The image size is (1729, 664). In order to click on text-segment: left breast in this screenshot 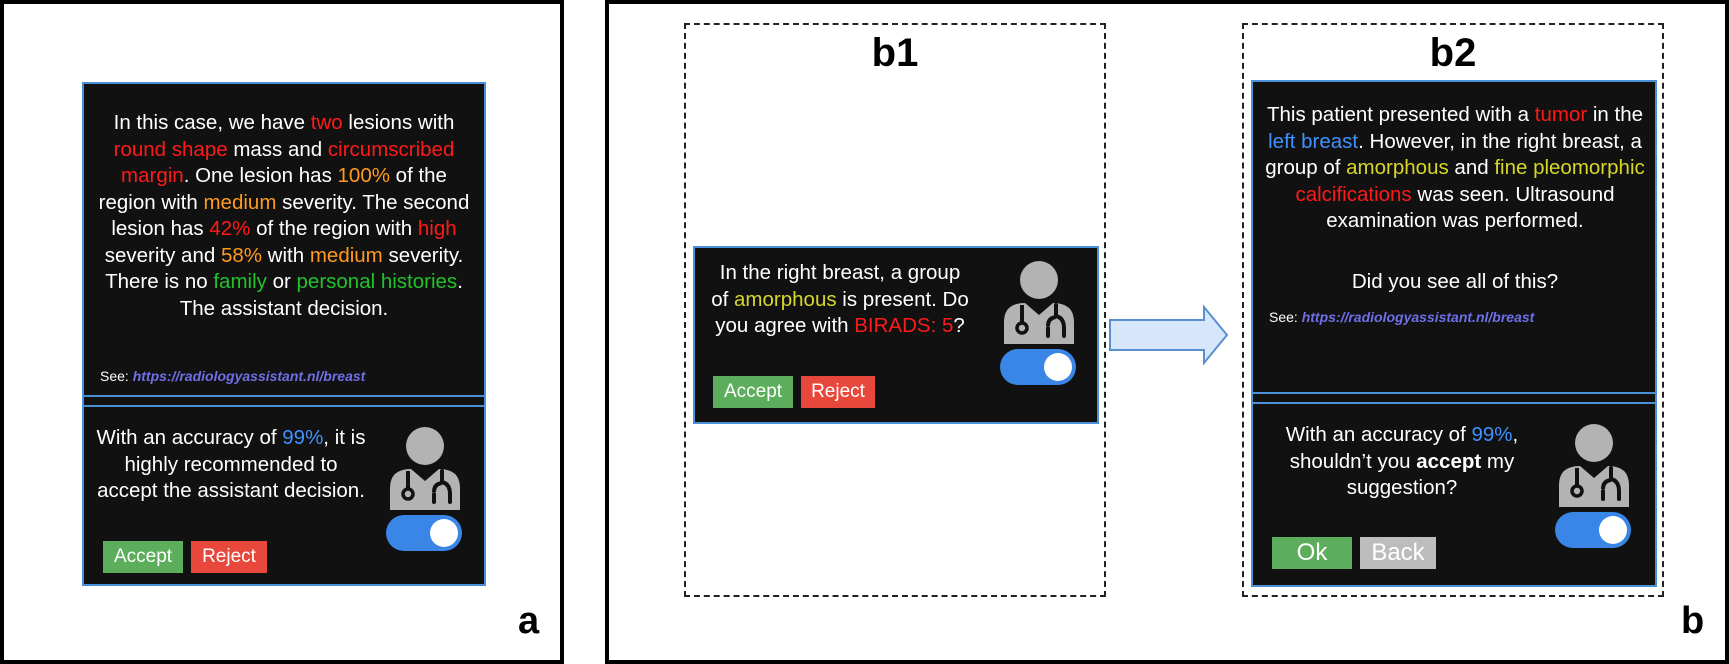, I will do `click(1313, 141)`.